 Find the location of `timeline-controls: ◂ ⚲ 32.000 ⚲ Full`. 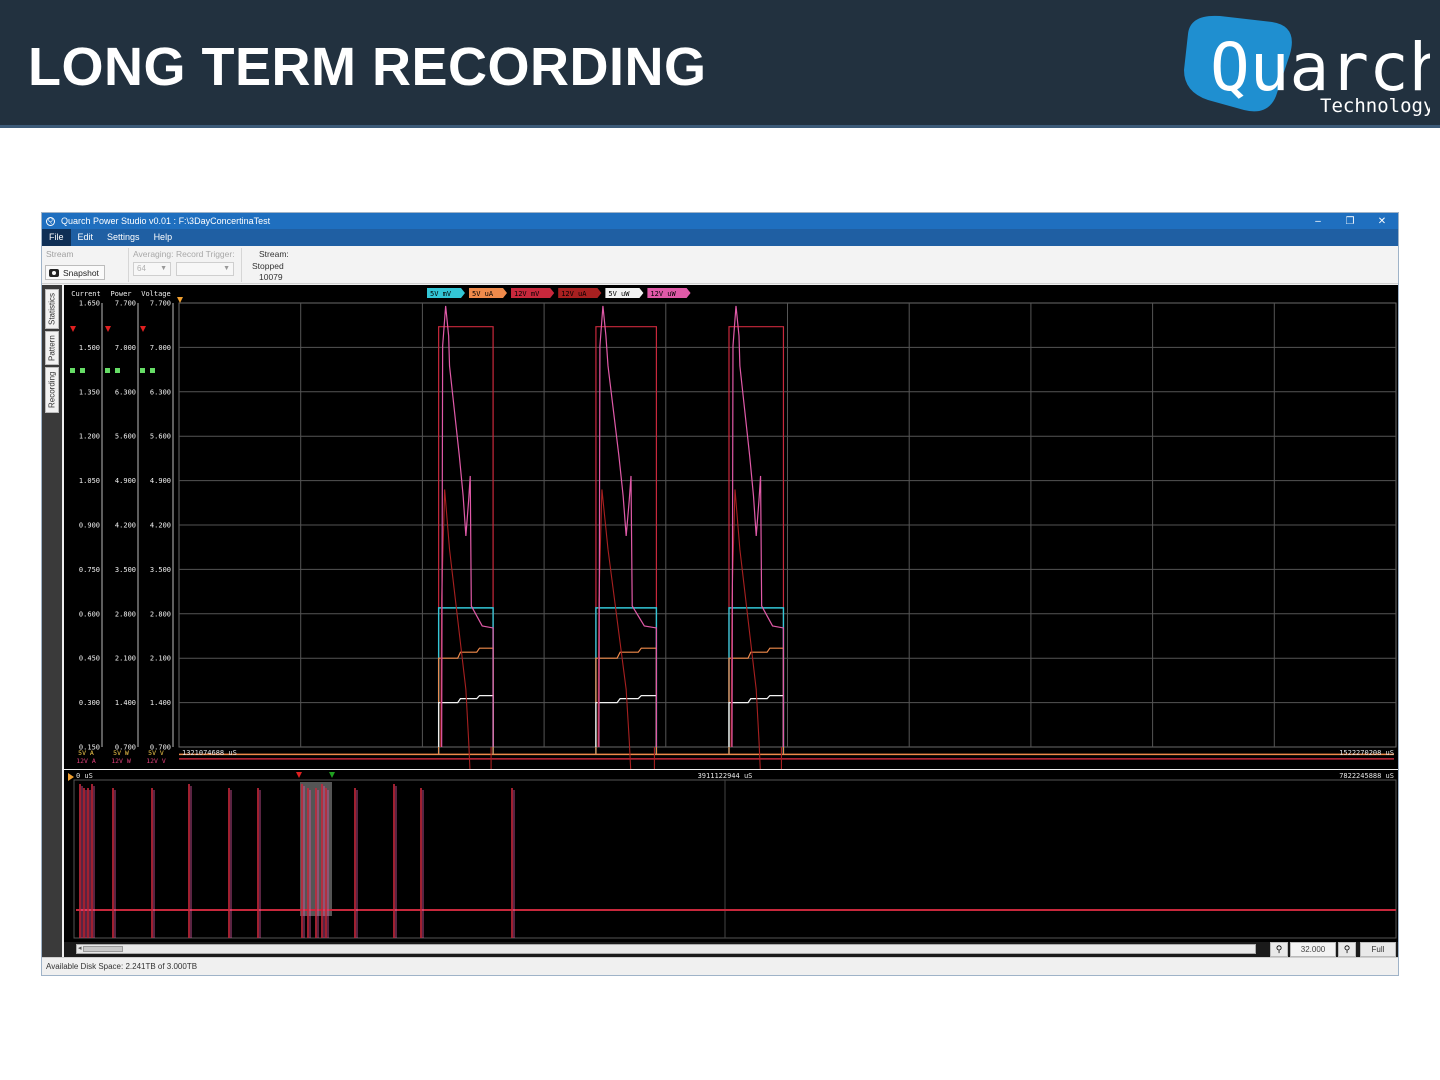

timeline-controls: ◂ ⚲ 32.000 ⚲ Full is located at coordinates (731, 950).